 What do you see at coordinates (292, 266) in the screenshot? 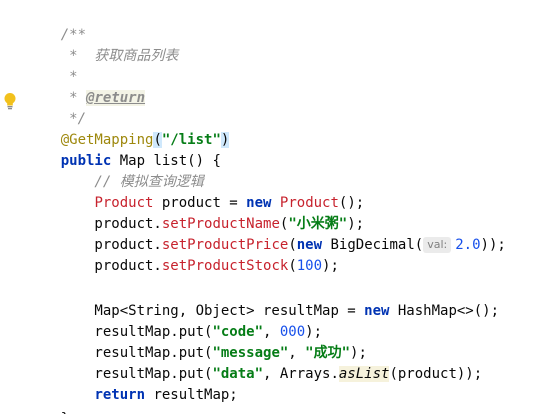
I see `paren-open: (` at bounding box center [292, 266].